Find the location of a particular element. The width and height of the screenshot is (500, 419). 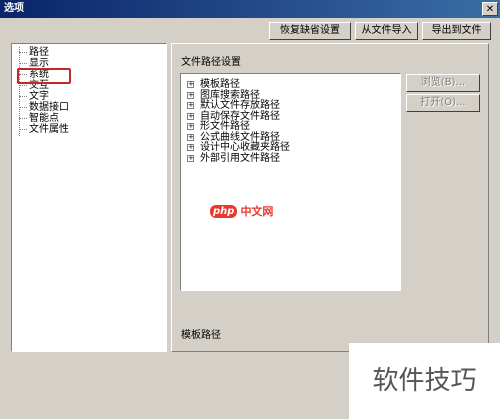

tree-item-7: 智能点 is located at coordinates (44, 118).